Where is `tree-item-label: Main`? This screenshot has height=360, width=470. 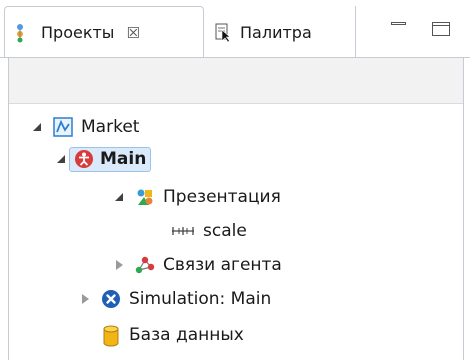
tree-item-label: Main is located at coordinates (123, 158).